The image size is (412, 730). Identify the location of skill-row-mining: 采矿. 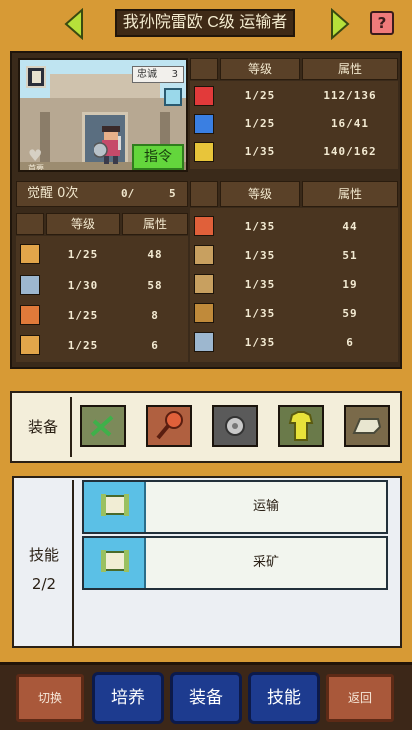
(235, 563).